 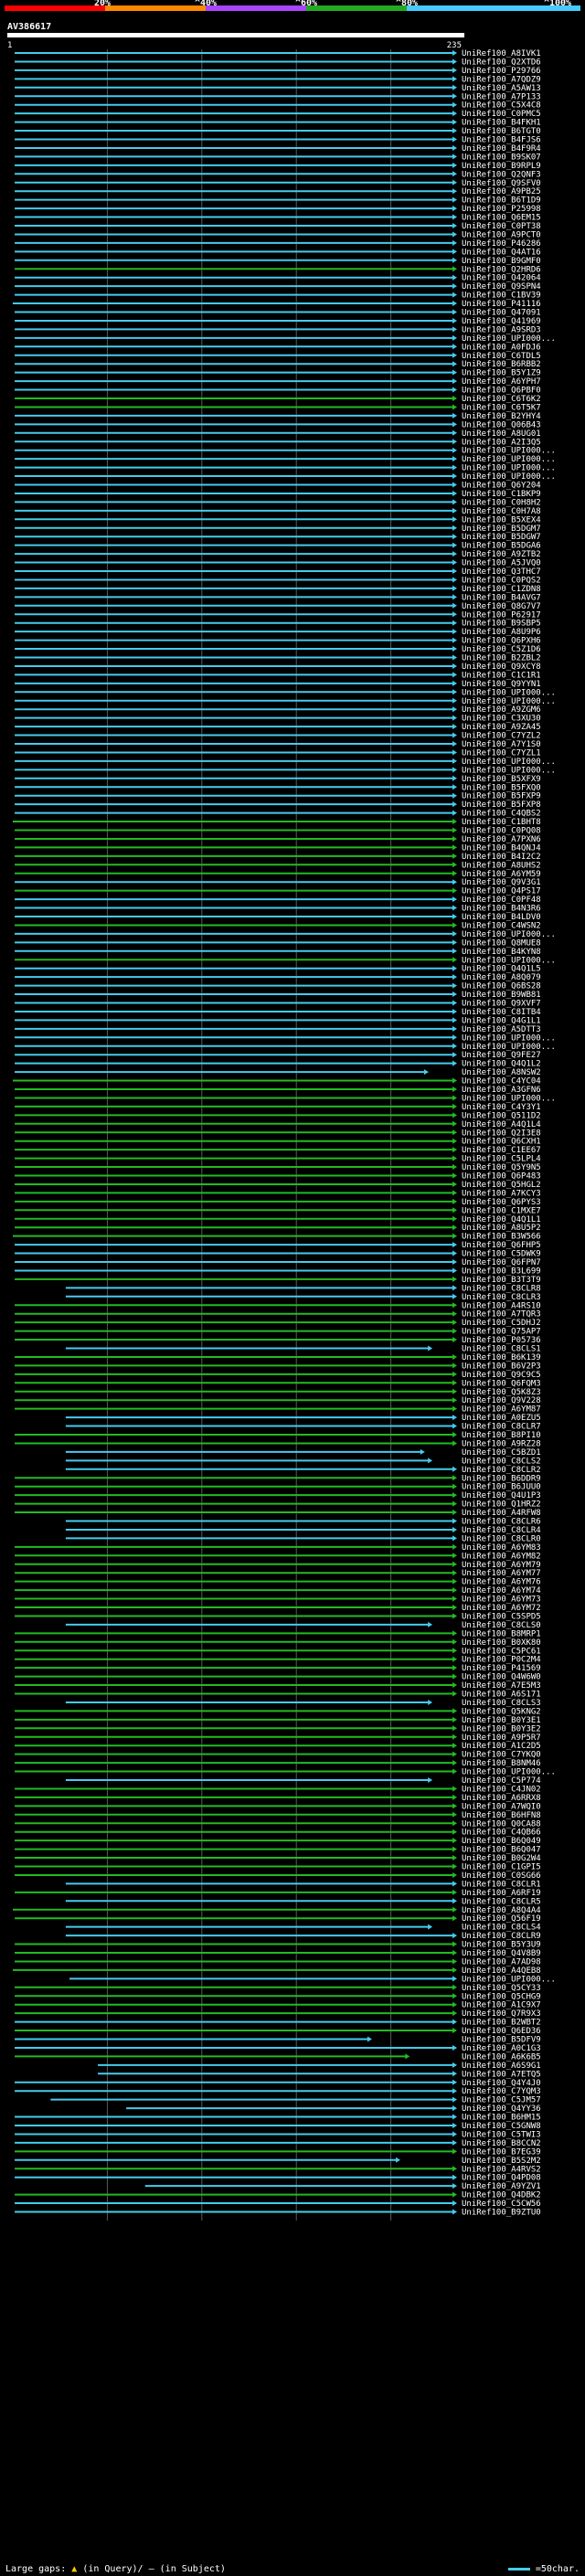 I want to click on scale-label-2: ^40%, so click(x=206, y=4).